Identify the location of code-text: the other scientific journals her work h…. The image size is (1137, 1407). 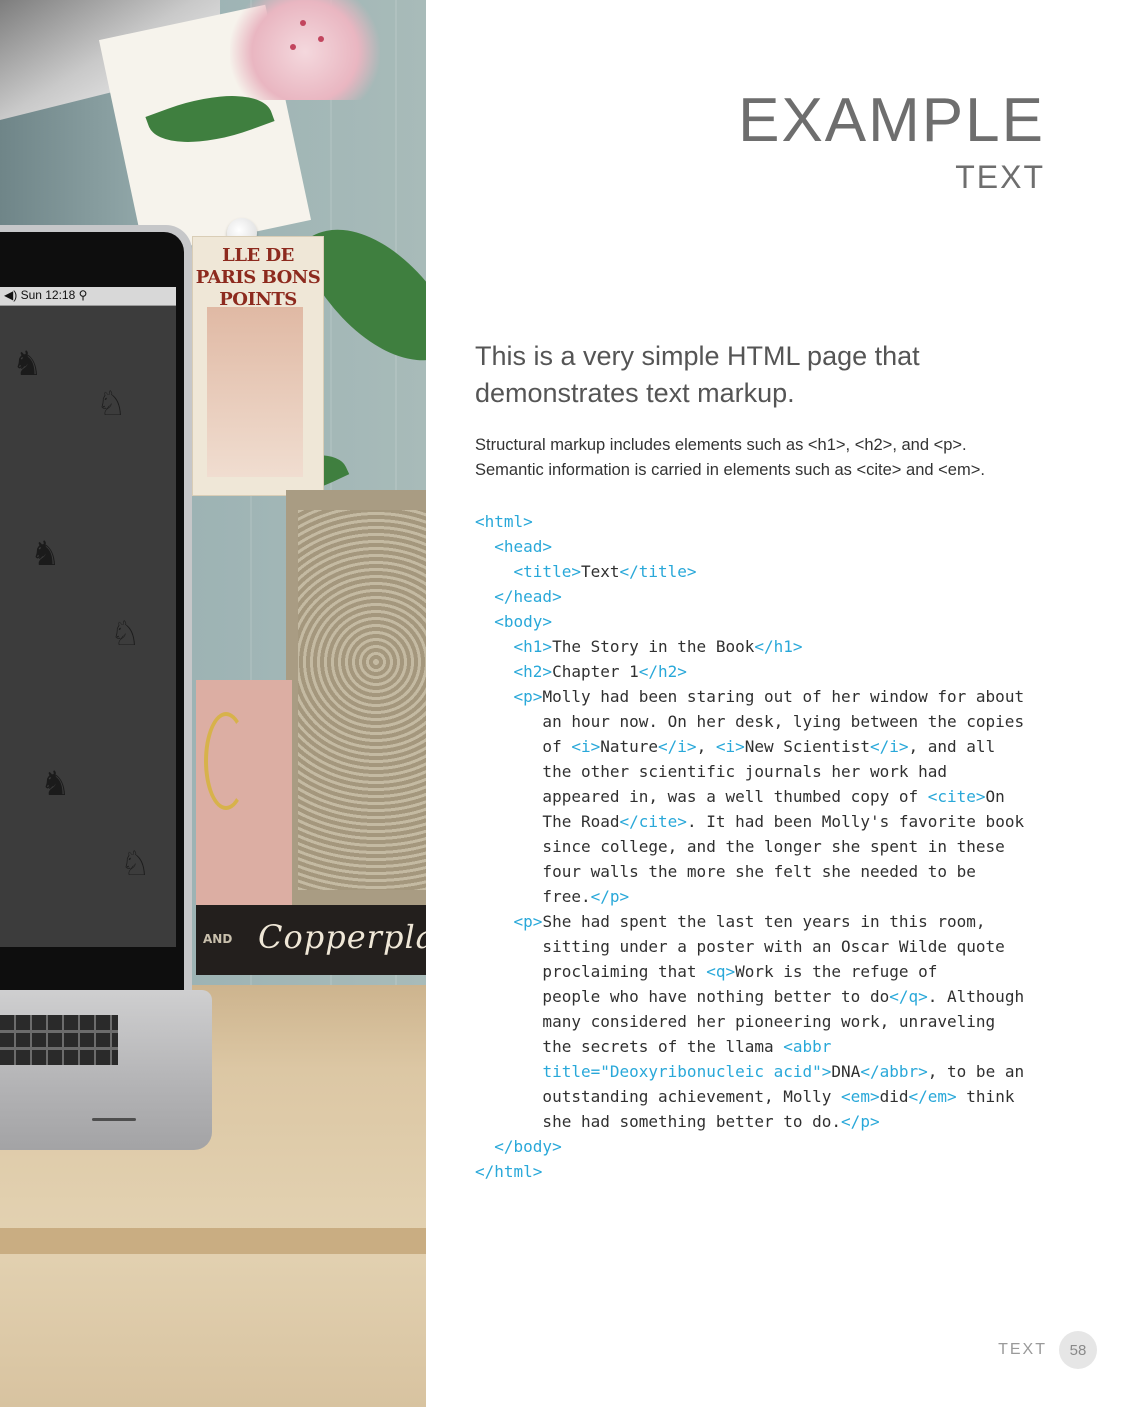
(711, 771).